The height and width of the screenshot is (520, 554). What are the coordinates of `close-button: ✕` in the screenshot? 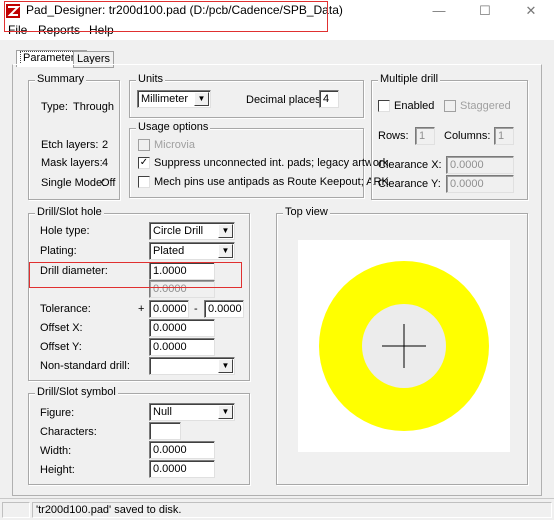 It's located at (531, 11).